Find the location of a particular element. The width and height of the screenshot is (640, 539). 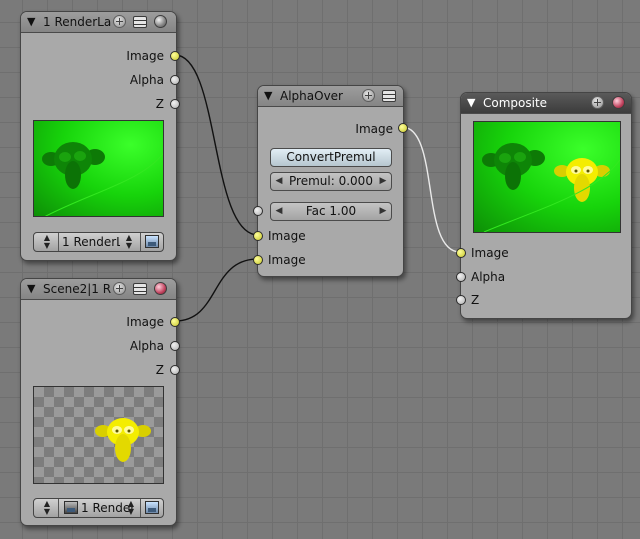

input-image2: Image is located at coordinates (287, 260).